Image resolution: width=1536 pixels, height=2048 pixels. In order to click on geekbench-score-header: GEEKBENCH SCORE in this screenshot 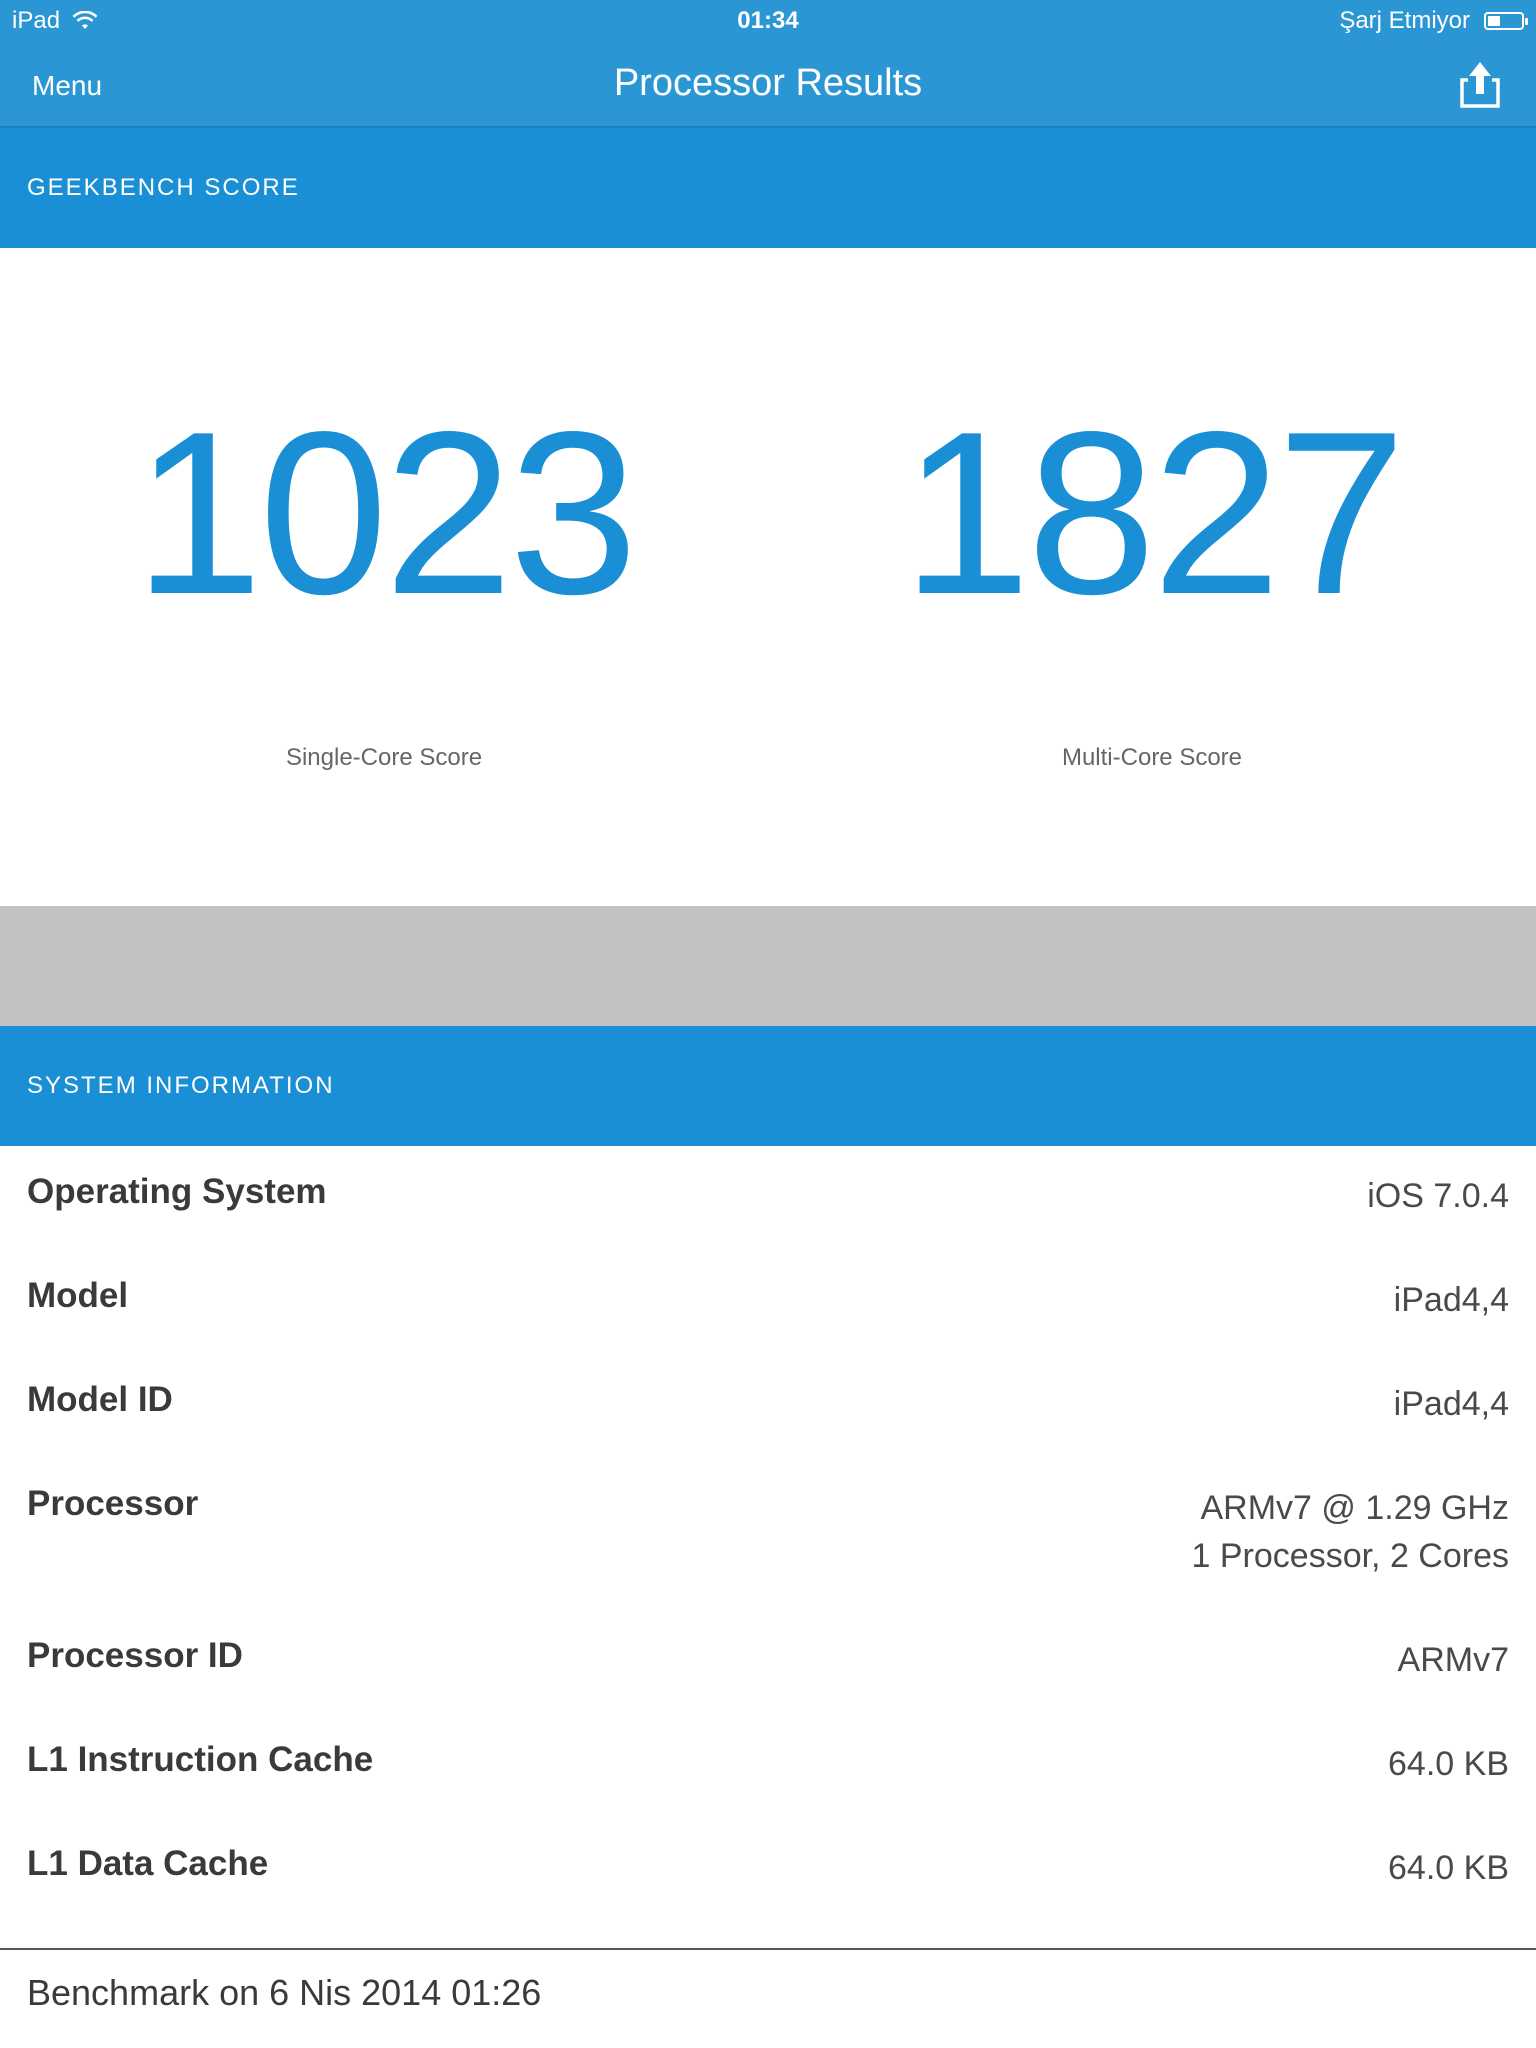, I will do `click(768, 188)`.